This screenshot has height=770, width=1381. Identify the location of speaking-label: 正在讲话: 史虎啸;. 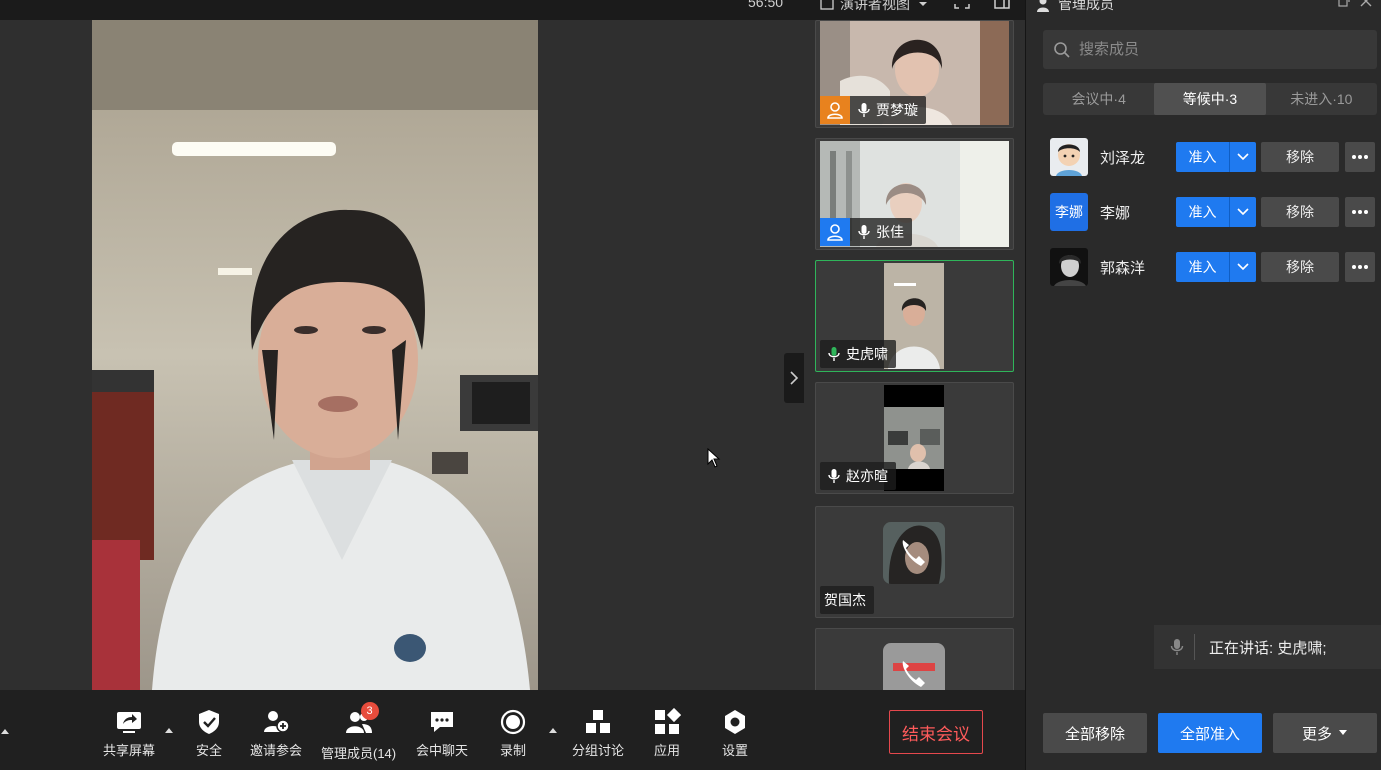
(1268, 648).